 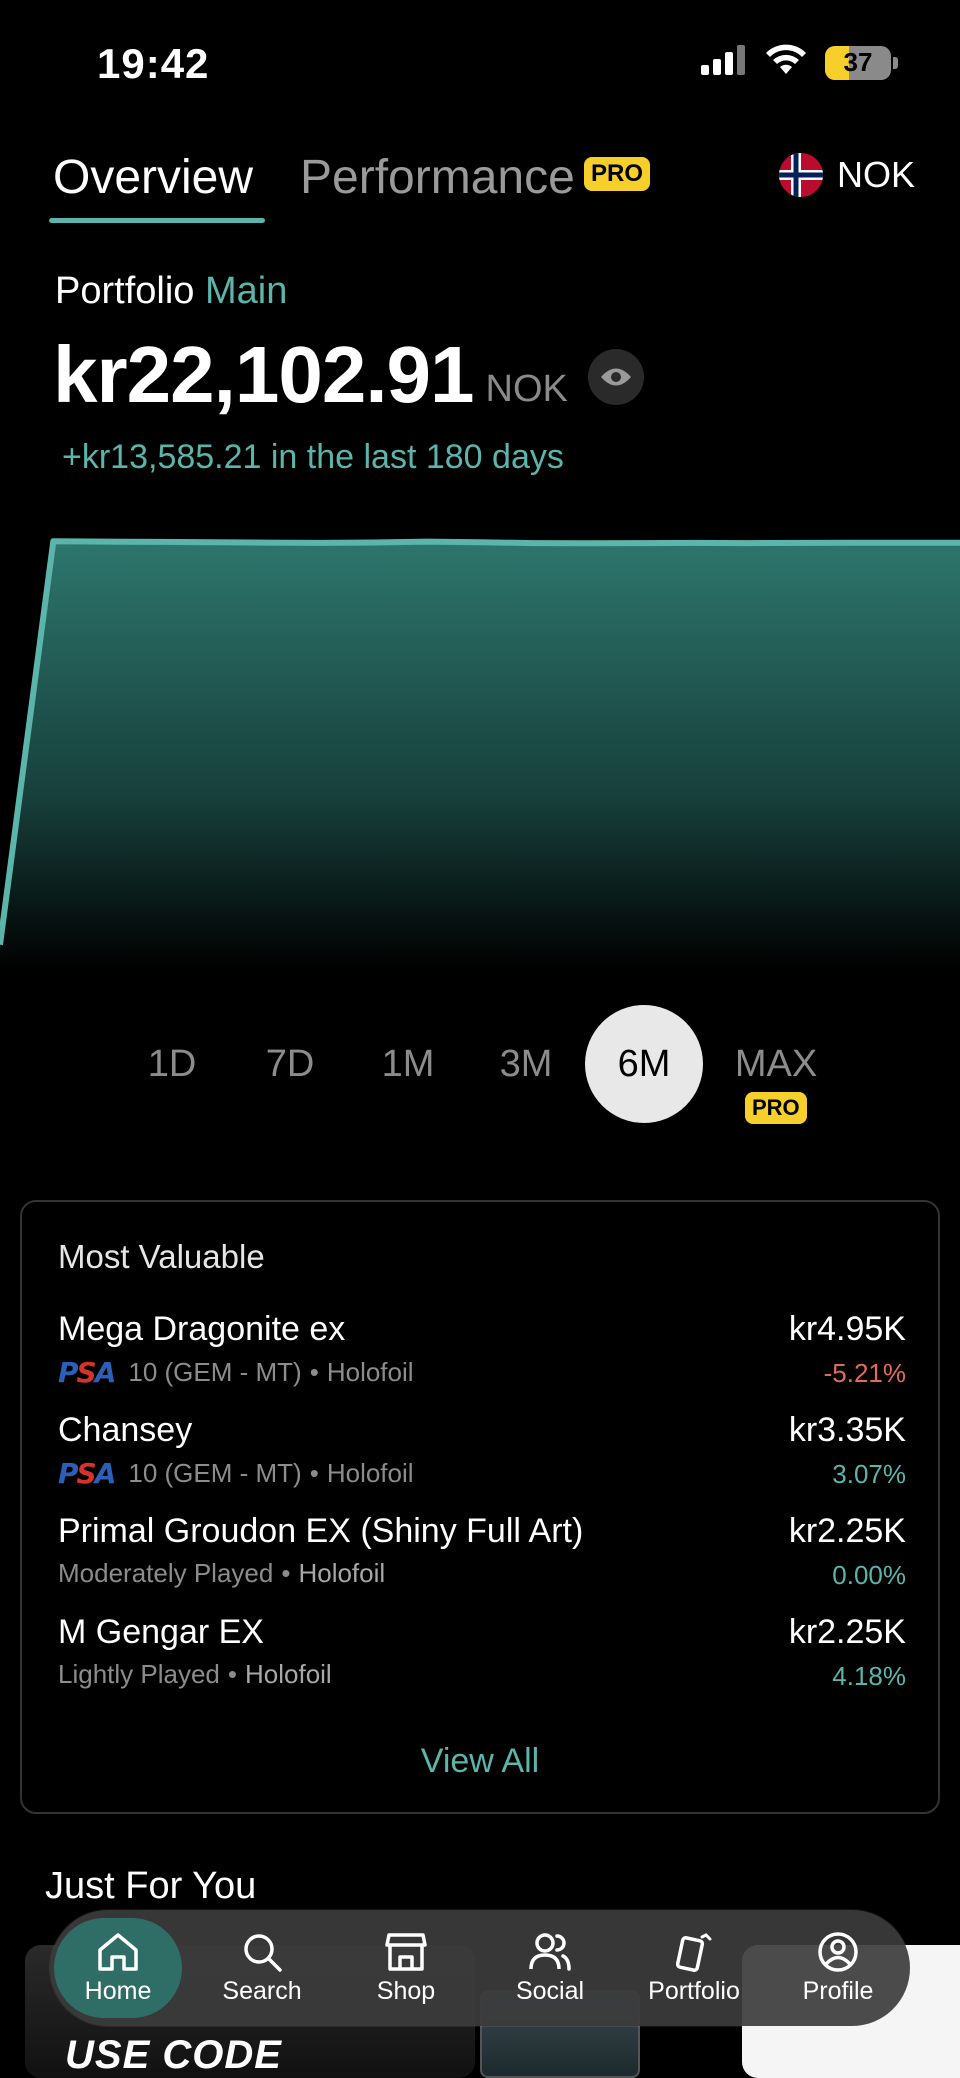 What do you see at coordinates (869, 1474) in the screenshot?
I see `item-change: 3.07%` at bounding box center [869, 1474].